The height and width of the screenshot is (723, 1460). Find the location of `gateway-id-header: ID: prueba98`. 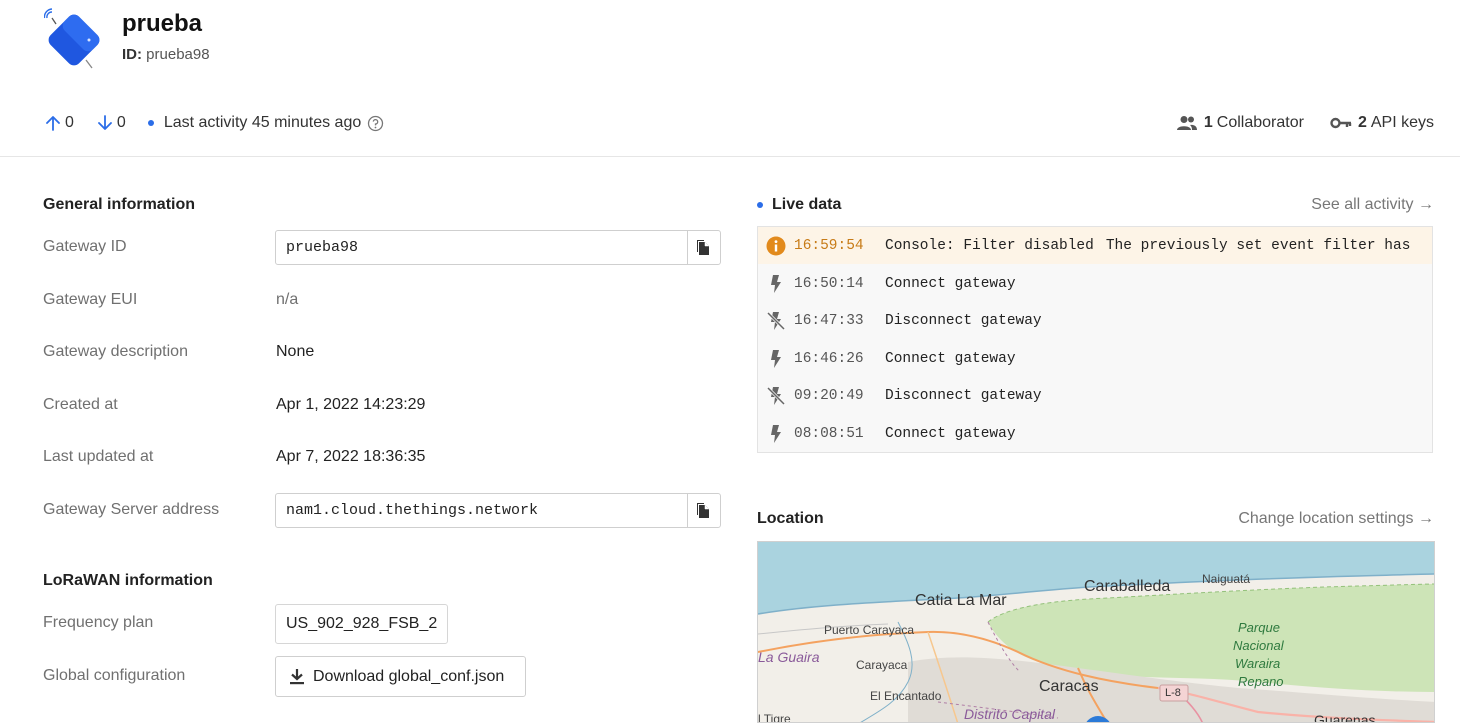

gateway-id-header: ID: prueba98 is located at coordinates (166, 54).